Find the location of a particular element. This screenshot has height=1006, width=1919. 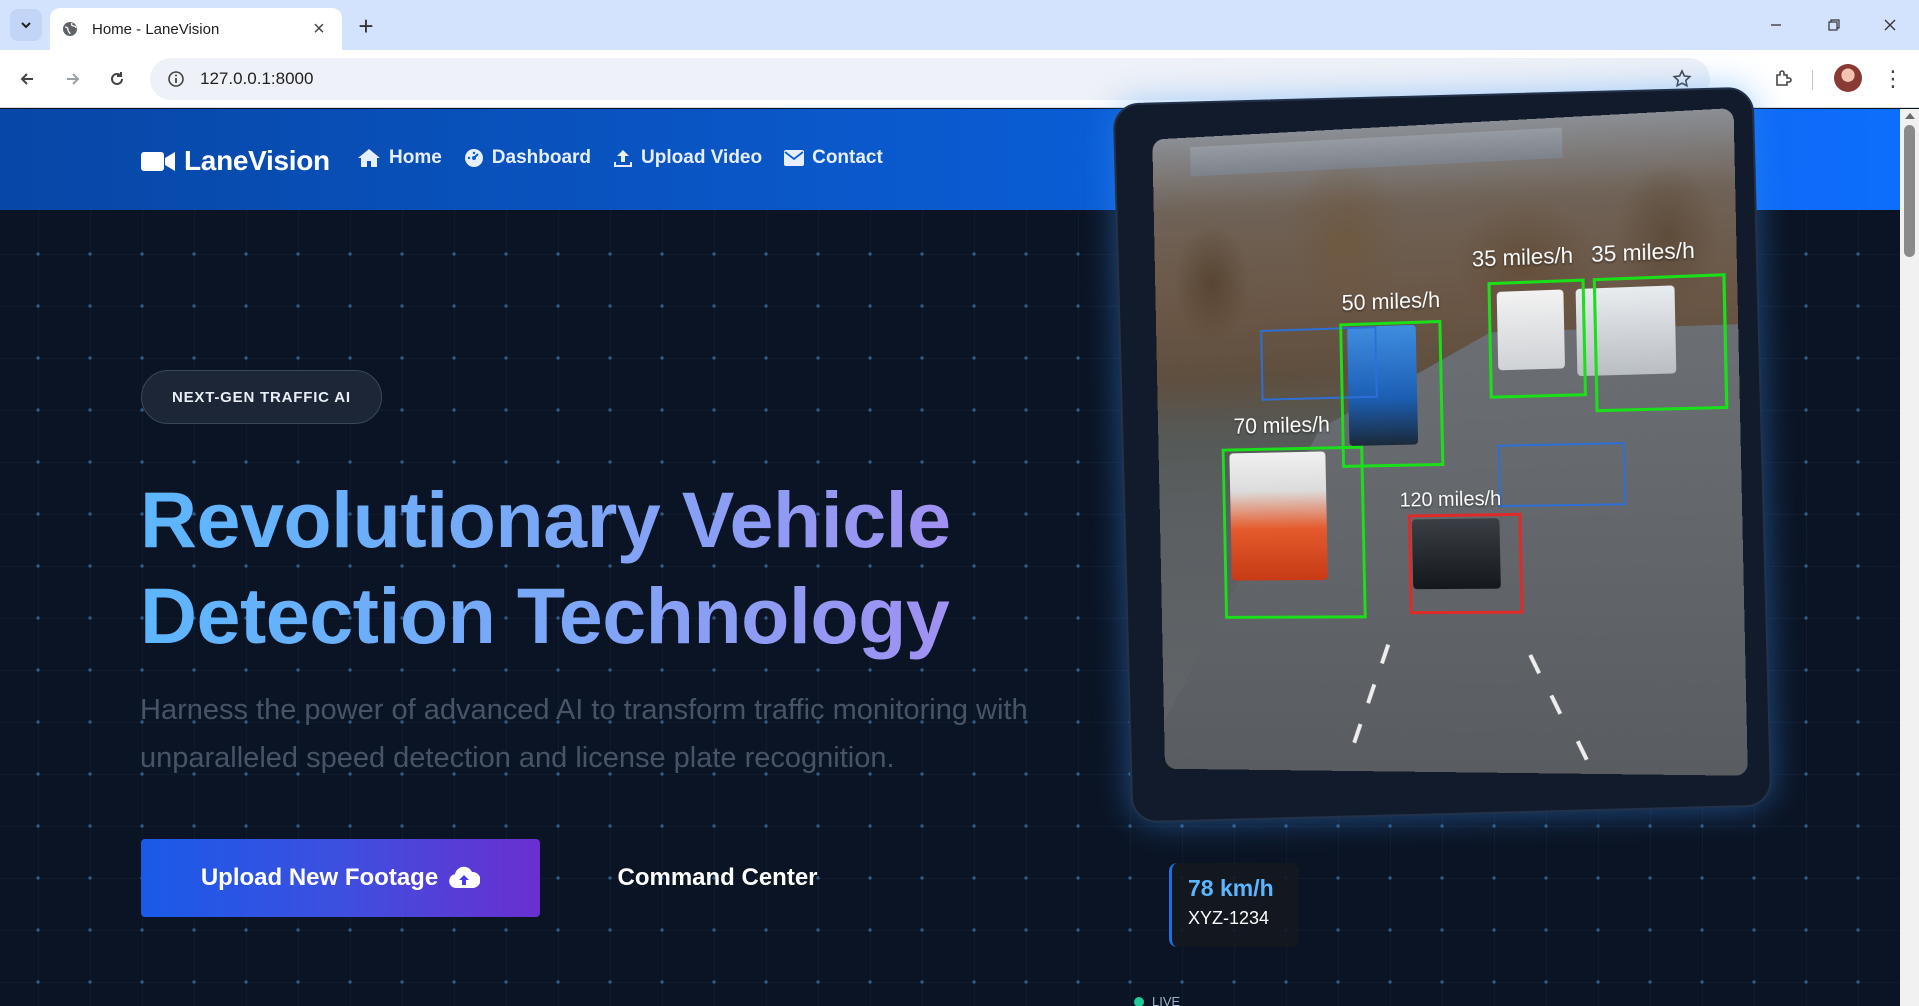

close-icon is located at coordinates (1890, 25).